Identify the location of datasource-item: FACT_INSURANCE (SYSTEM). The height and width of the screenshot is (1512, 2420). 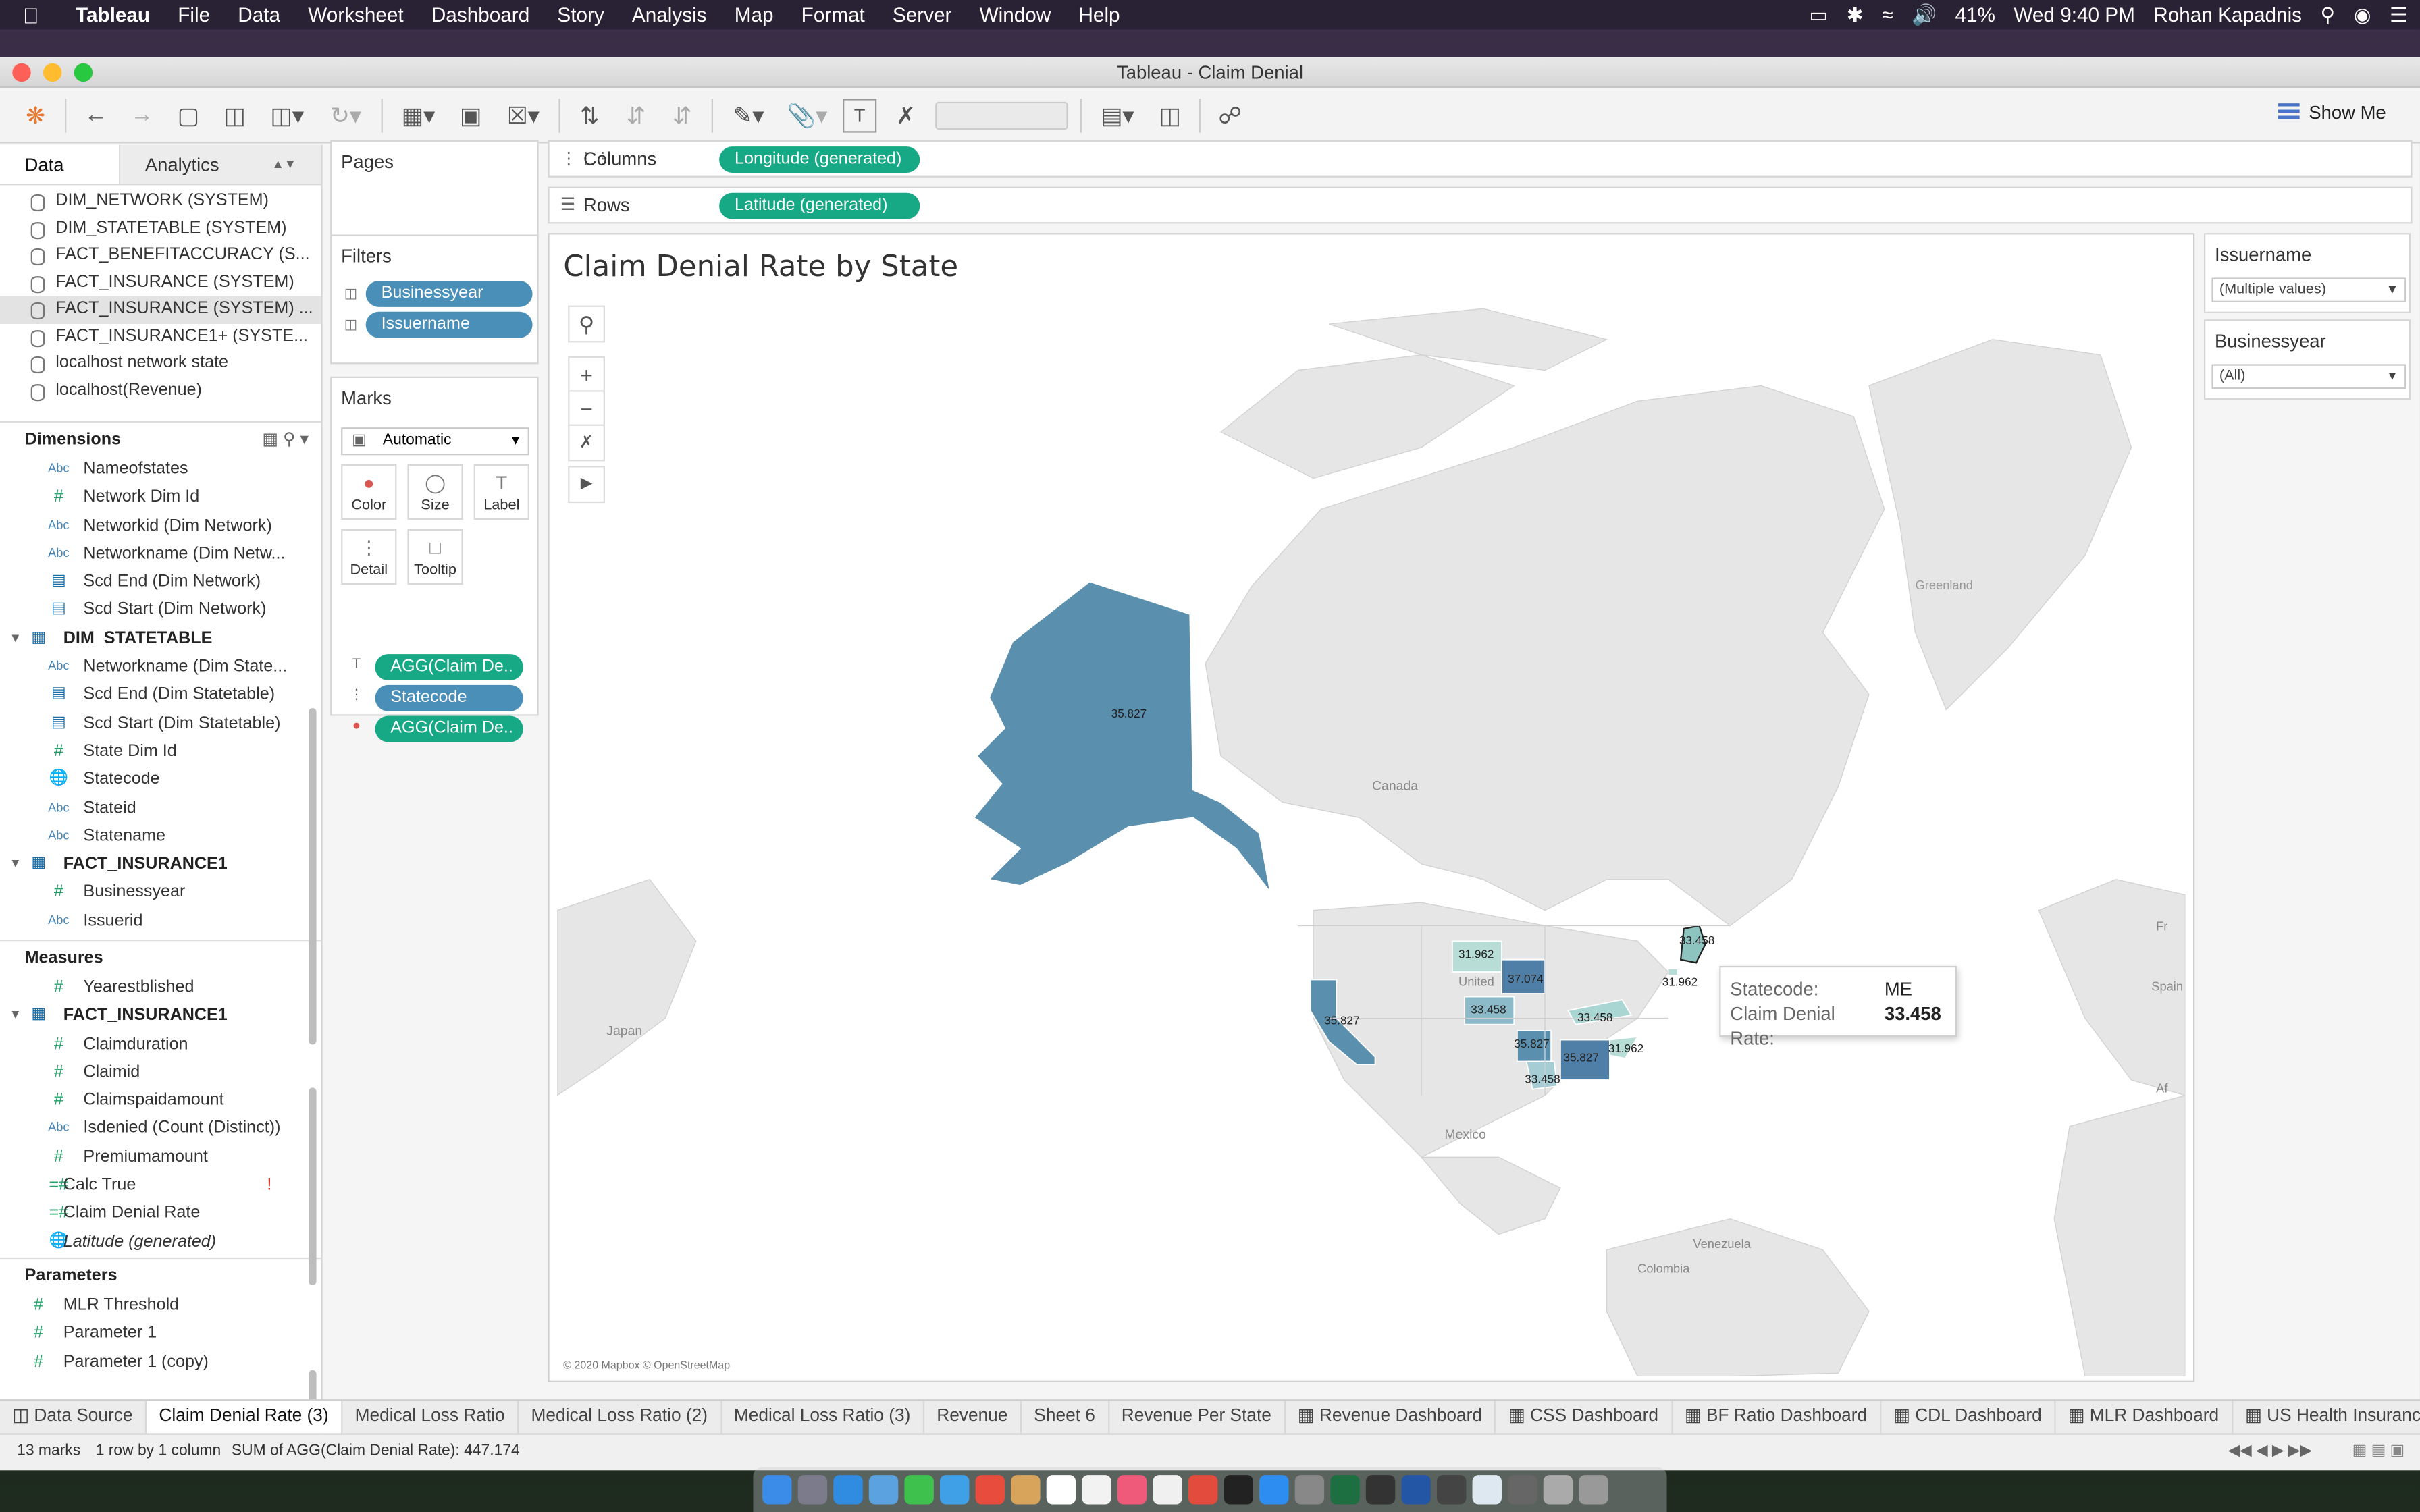
(160, 282).